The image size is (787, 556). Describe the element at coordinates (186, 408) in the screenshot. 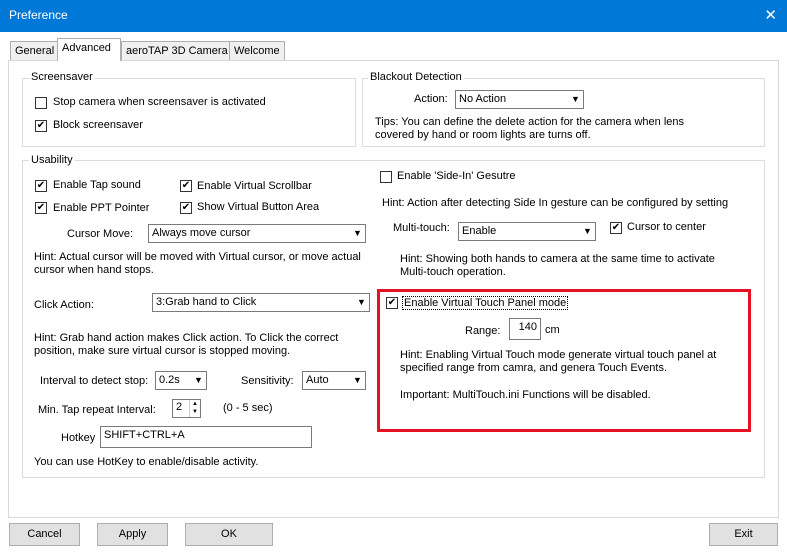

I see `tap-repeat-stepper: 2 ▲ ▼` at that location.